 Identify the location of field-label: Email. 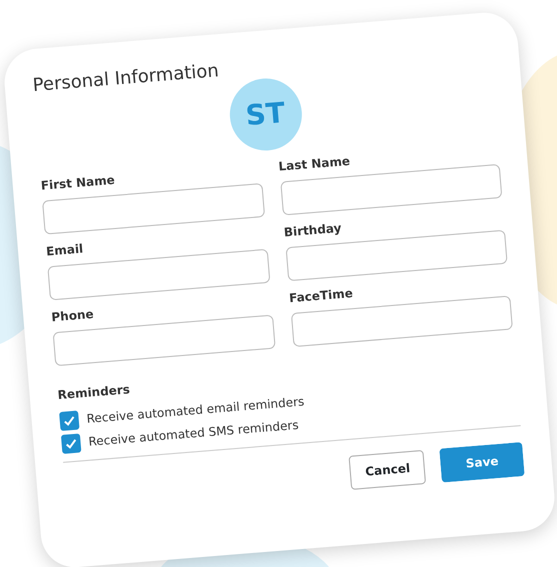
(65, 250).